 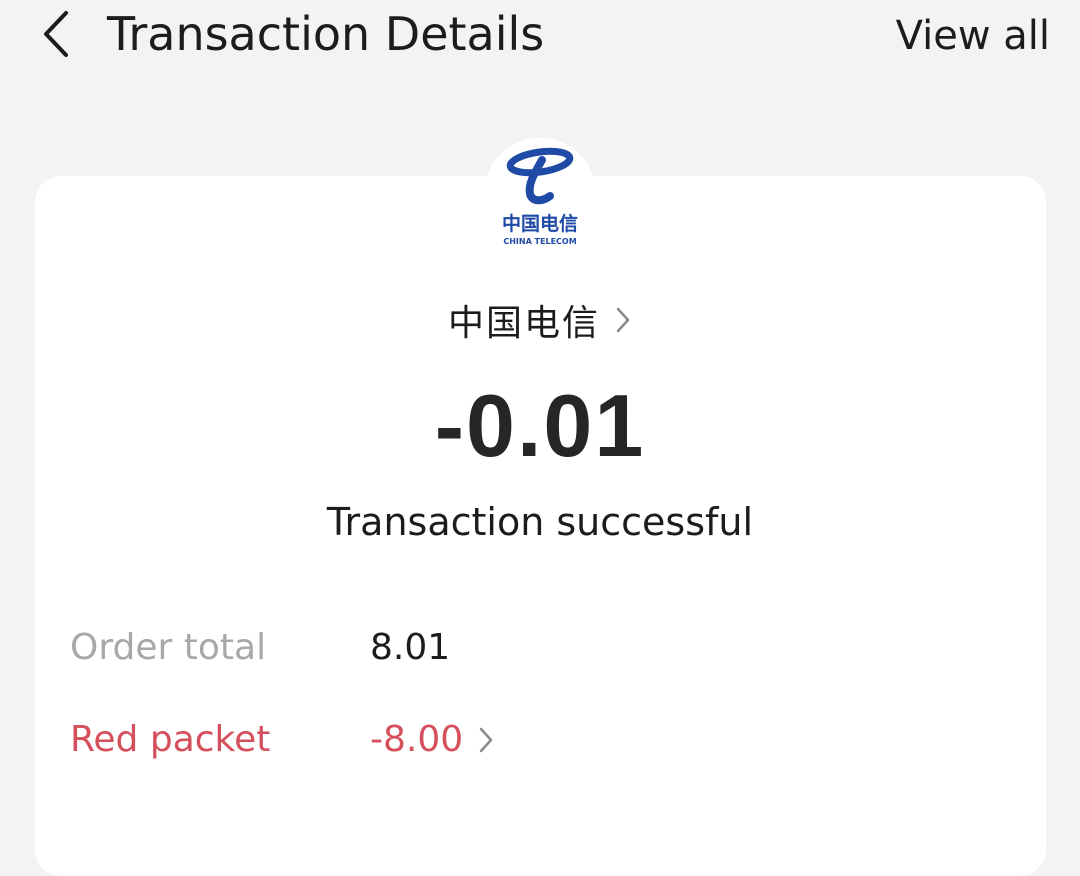 What do you see at coordinates (170, 739) in the screenshot?
I see `red-packet-label: Red packet` at bounding box center [170, 739].